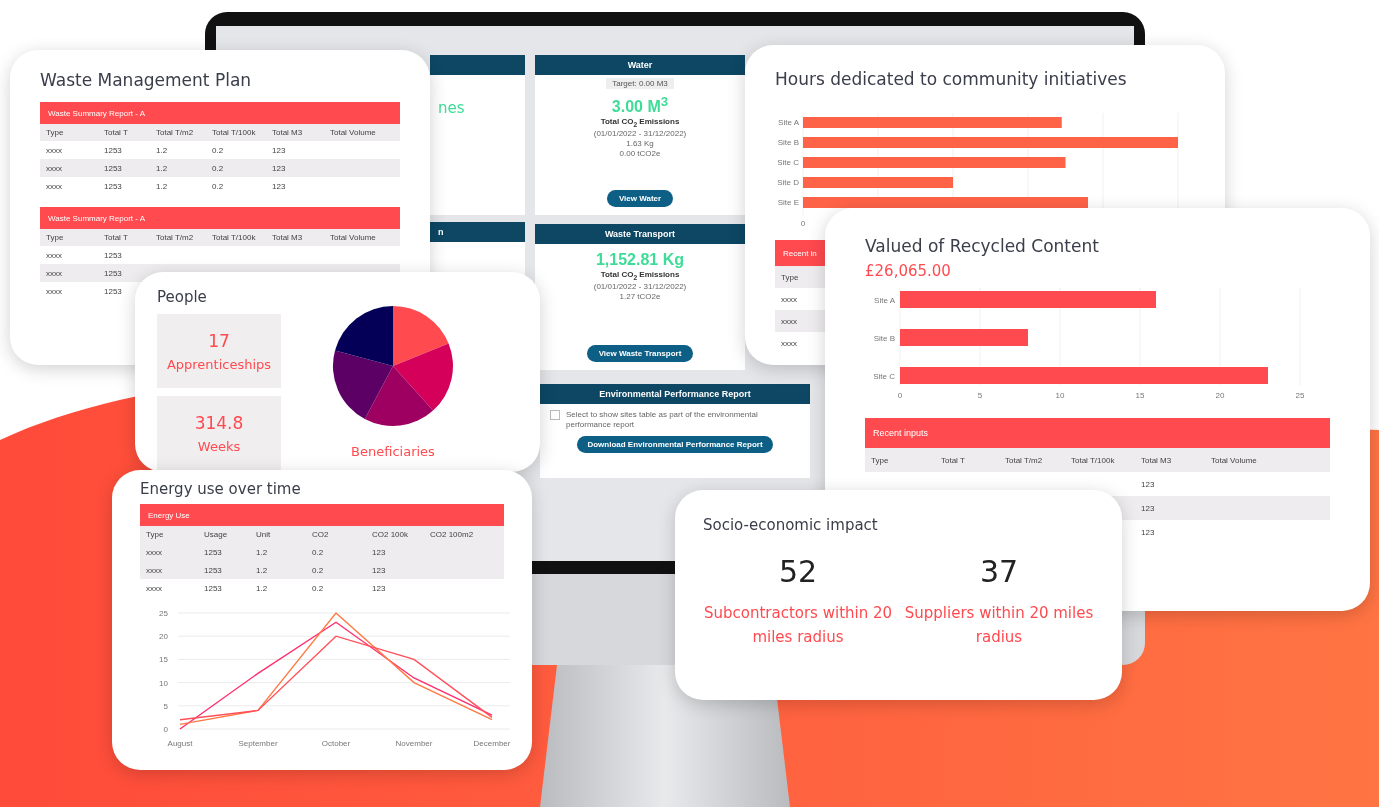  I want to click on metric-detail: 1.27 tCO2e, so click(640, 296).